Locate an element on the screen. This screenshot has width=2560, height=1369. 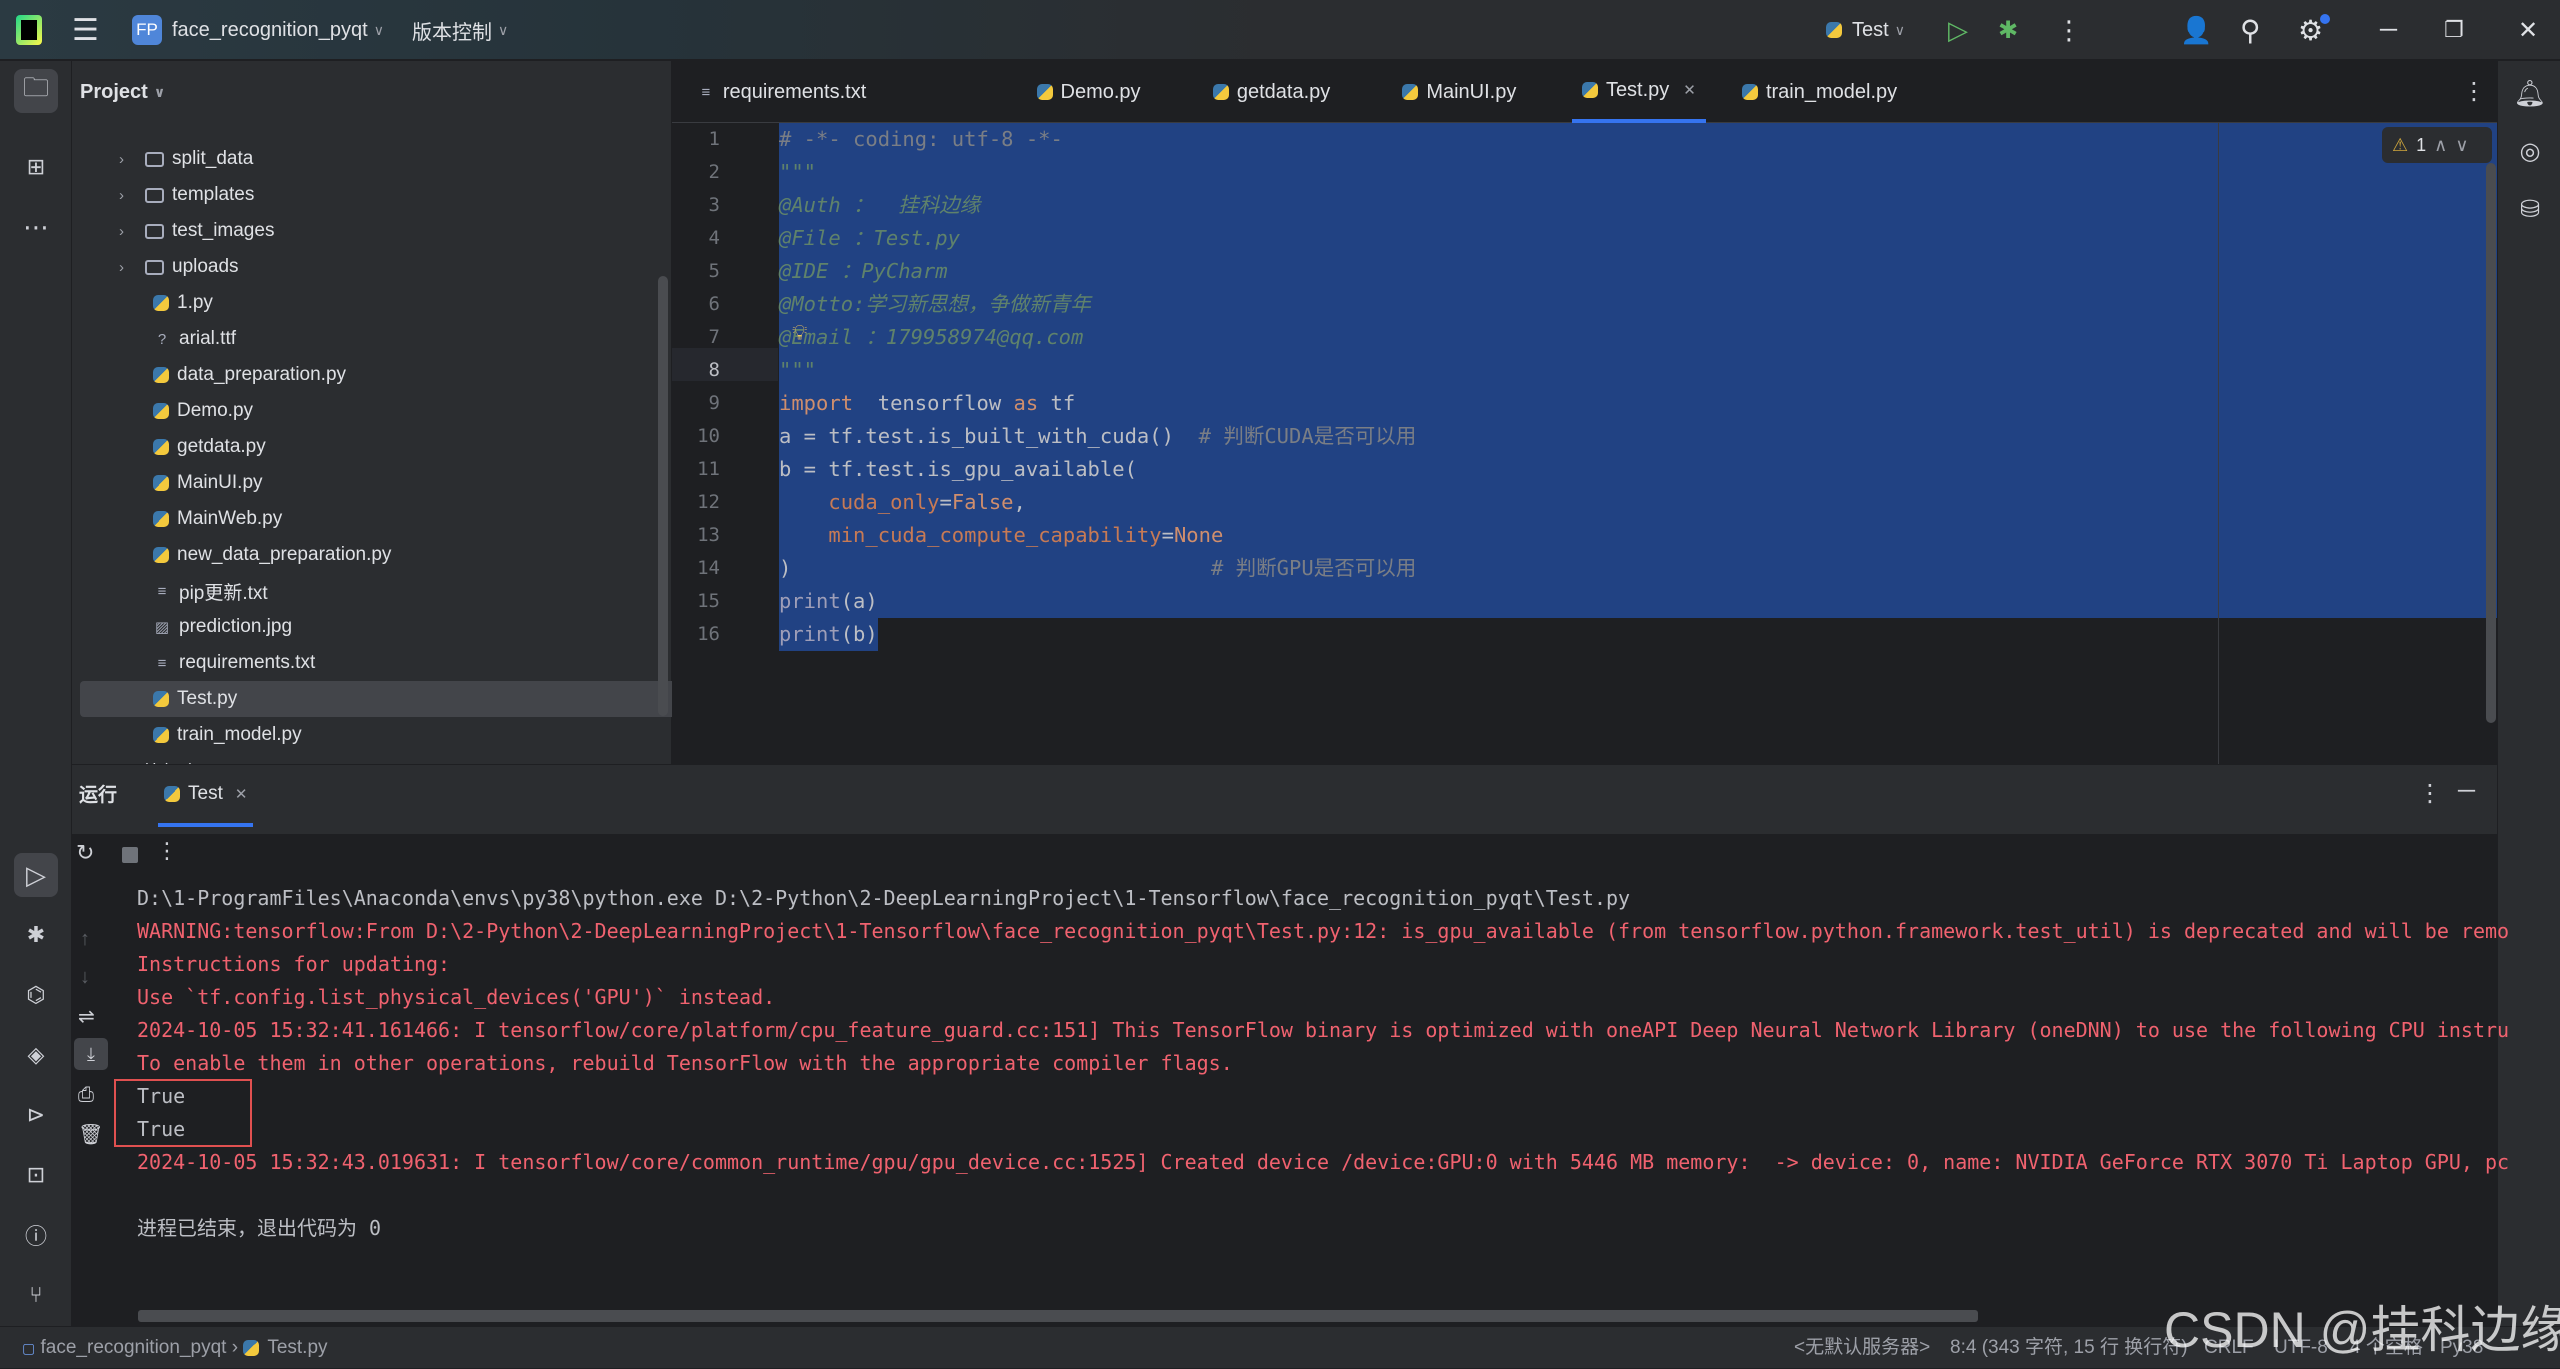
tree-item-label: MainWeb.py is located at coordinates (230, 518).